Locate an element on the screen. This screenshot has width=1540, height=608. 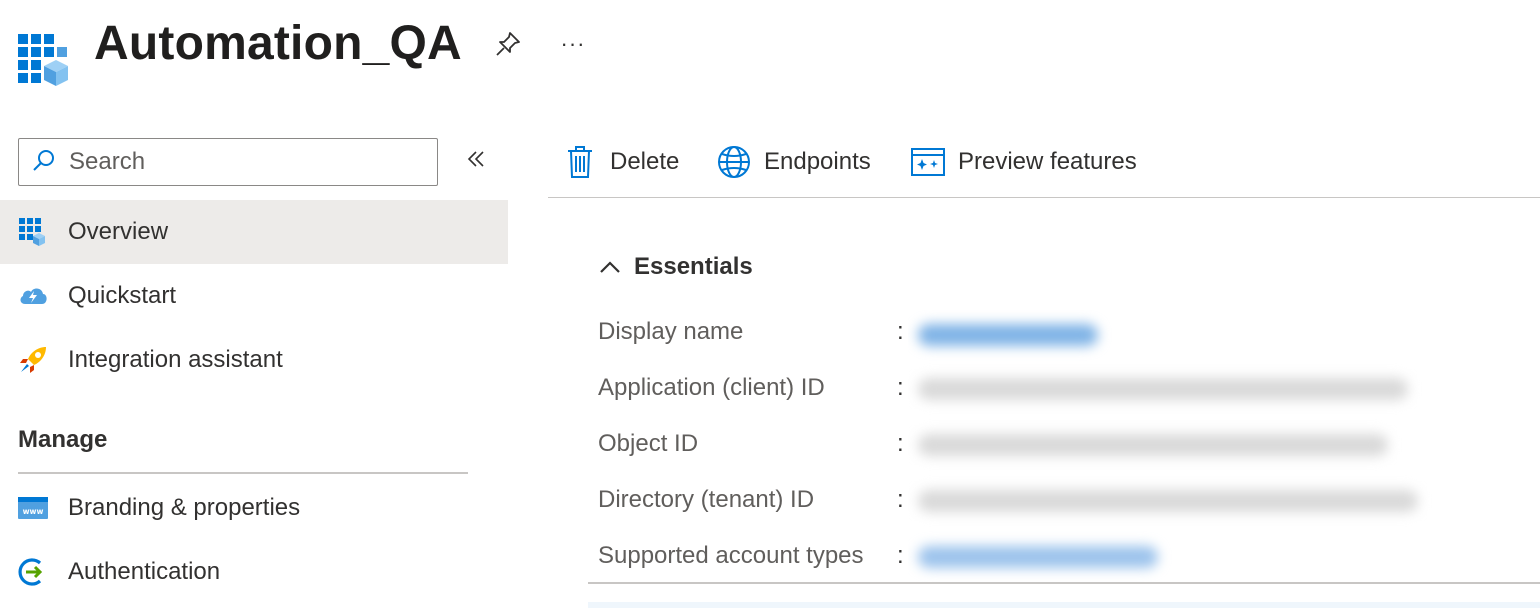
manage-section-header: Manage is located at coordinates (63, 439).